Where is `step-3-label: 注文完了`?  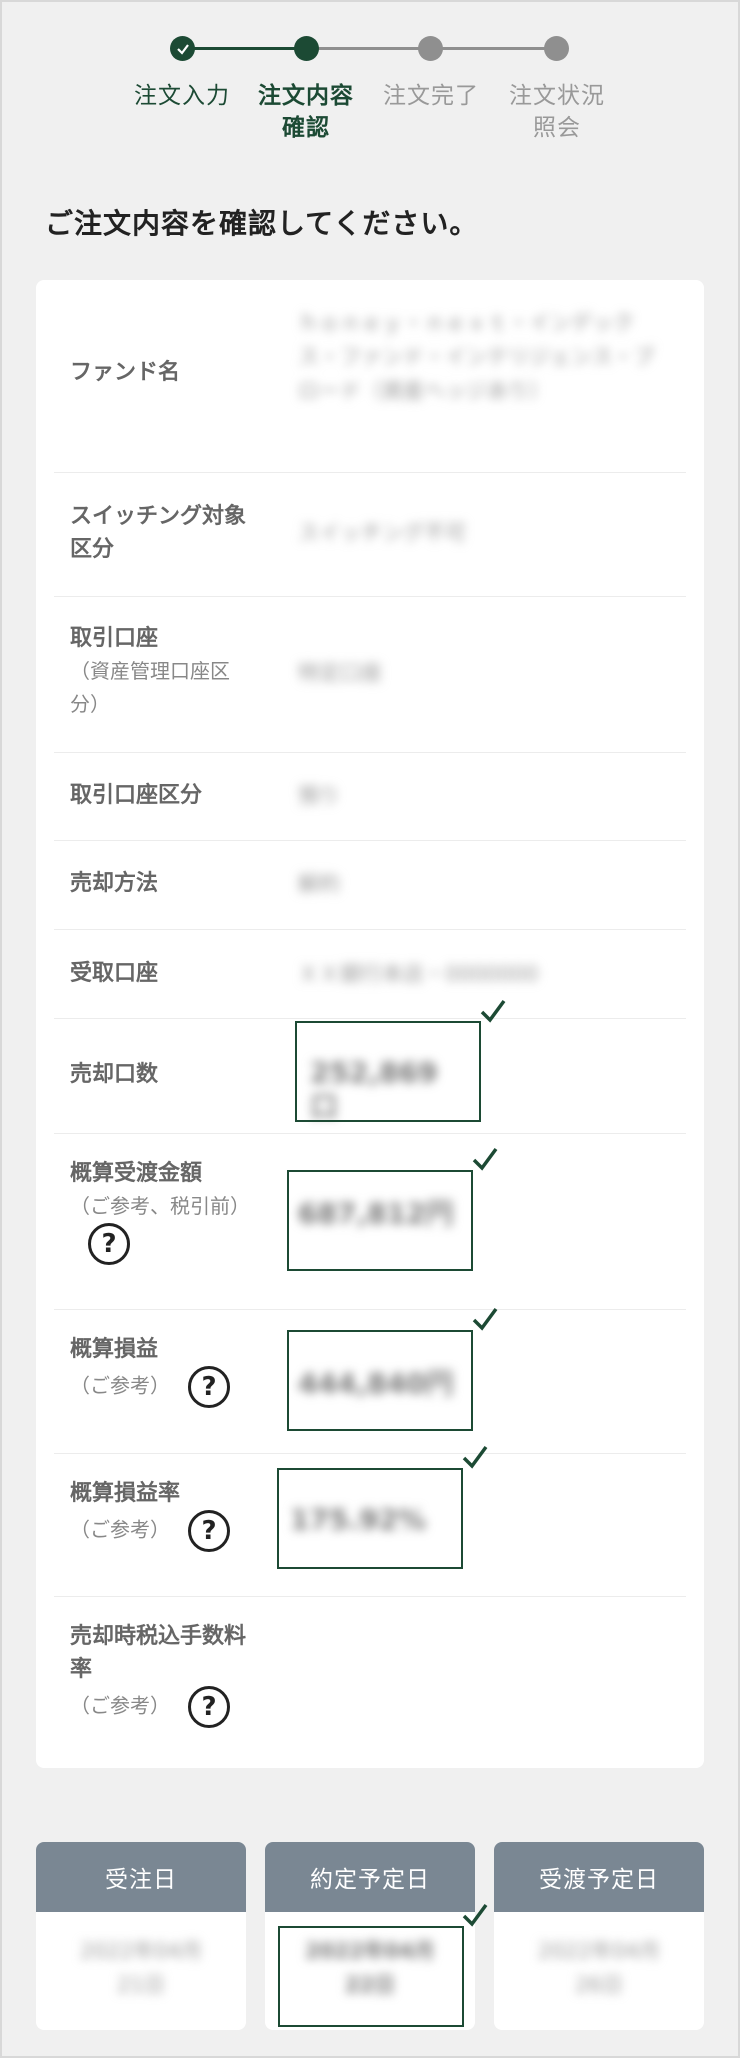
step-3-label: 注文完了 is located at coordinates (431, 96).